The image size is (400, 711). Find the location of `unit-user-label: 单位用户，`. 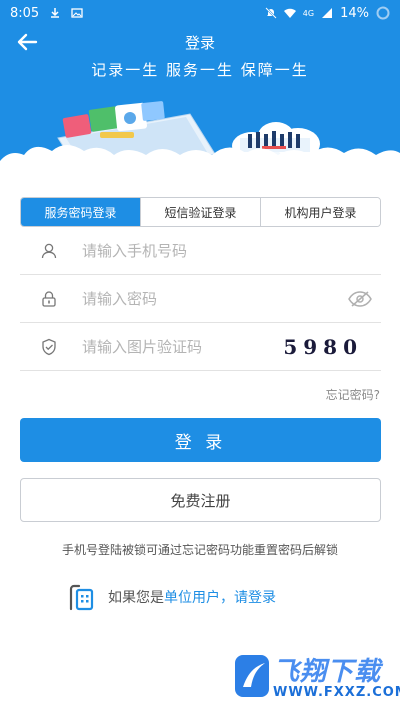

unit-user-label: 单位用户， is located at coordinates (199, 598).